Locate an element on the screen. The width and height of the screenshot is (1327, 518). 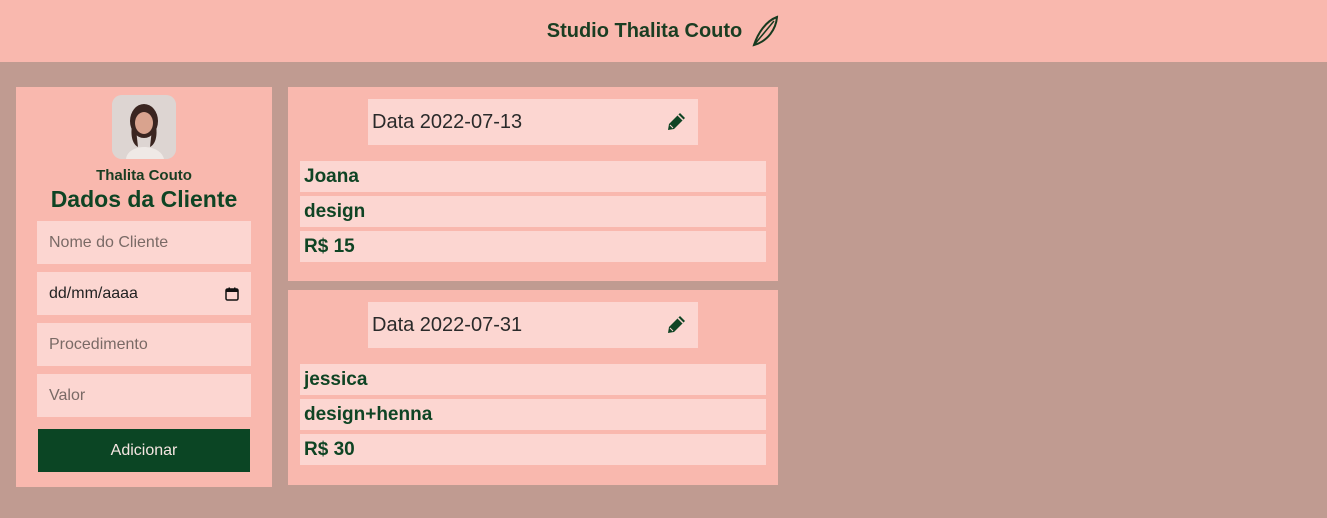
avatar is located at coordinates (144, 127).